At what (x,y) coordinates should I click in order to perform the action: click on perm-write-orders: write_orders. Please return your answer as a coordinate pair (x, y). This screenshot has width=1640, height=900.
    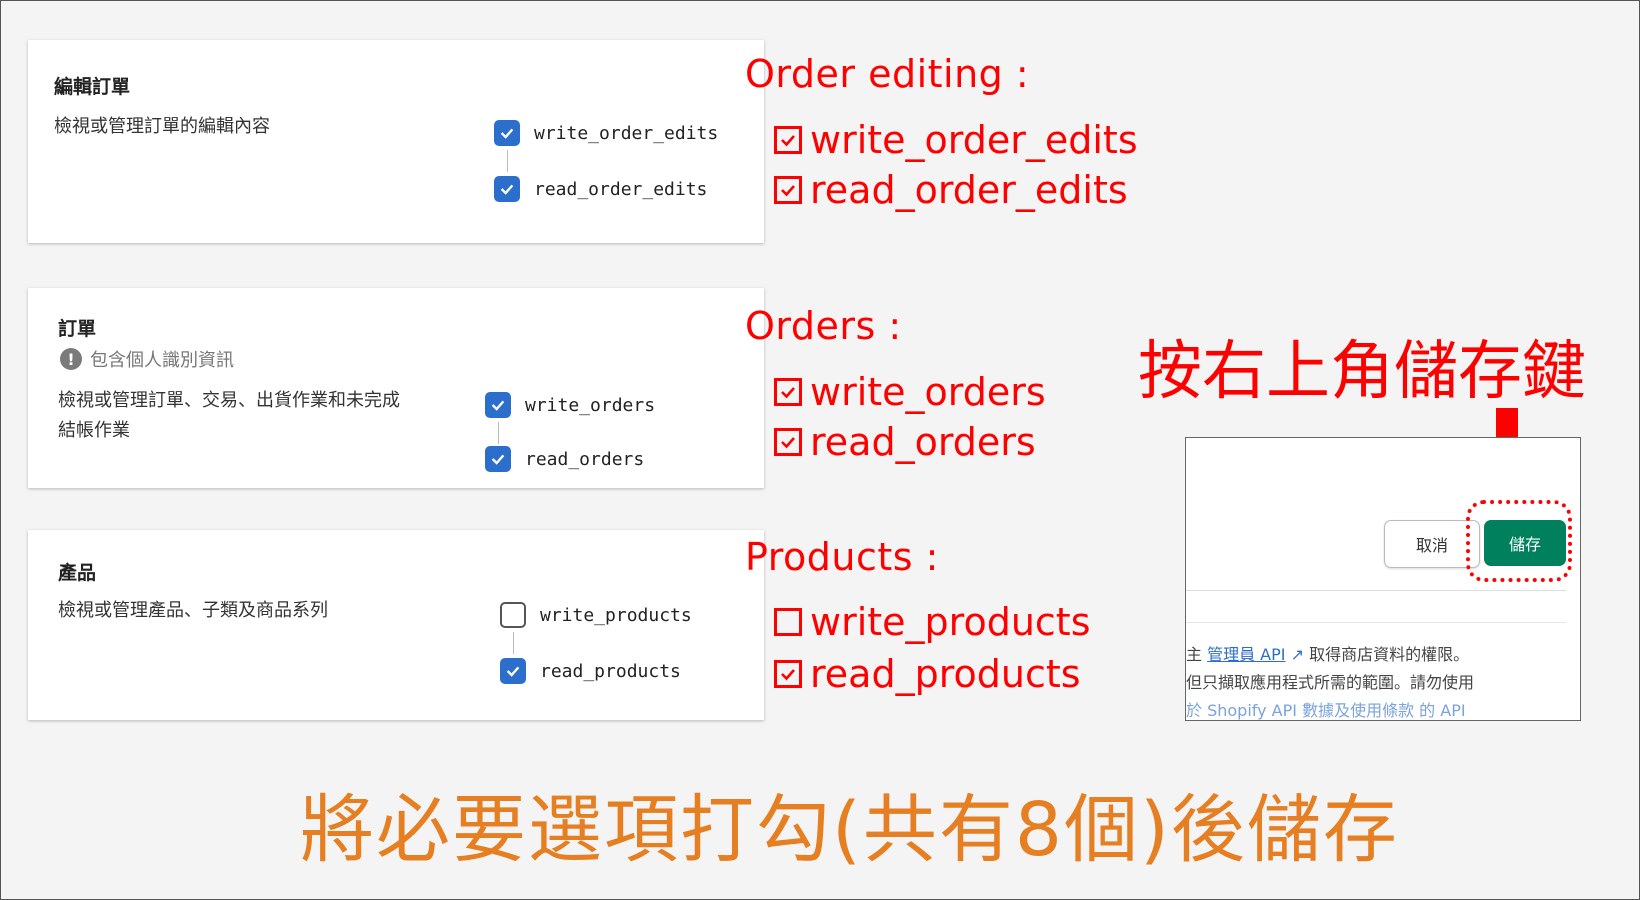
    Looking at the image, I should click on (570, 405).